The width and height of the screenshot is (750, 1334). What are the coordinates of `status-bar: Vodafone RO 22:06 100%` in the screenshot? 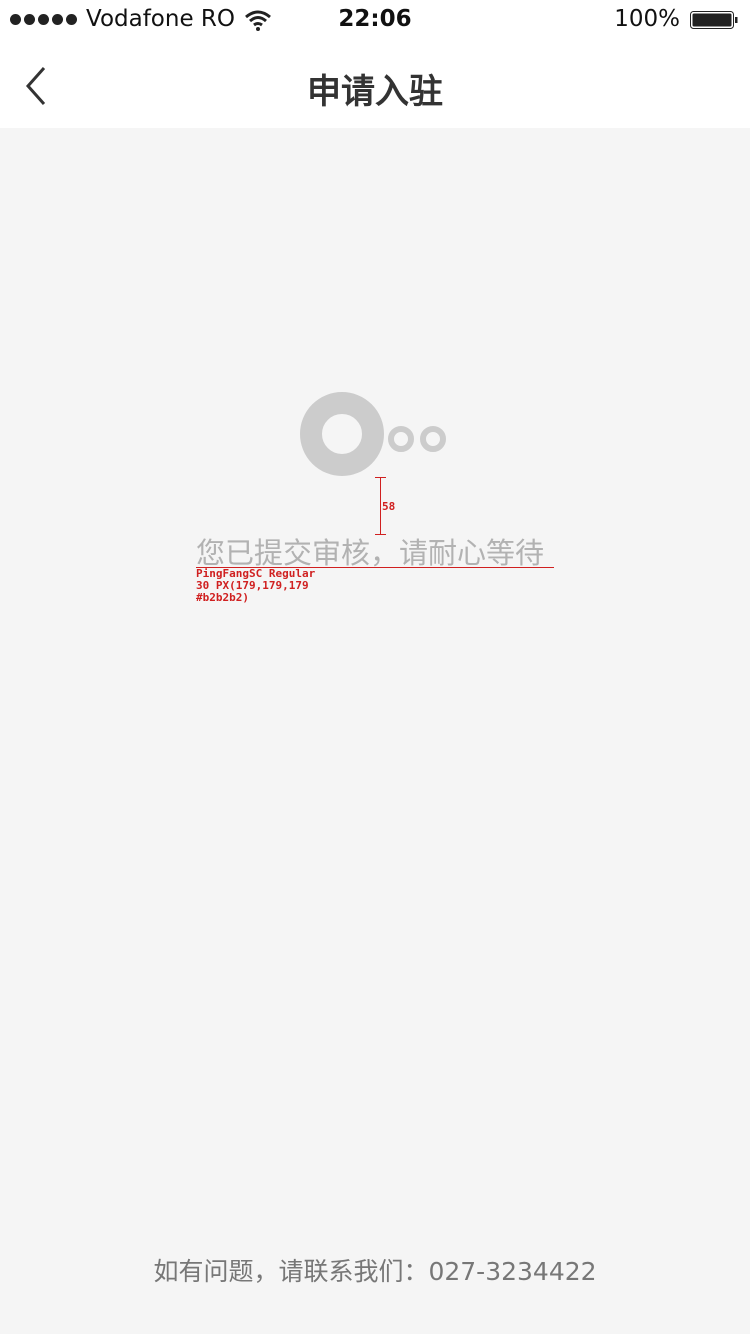 It's located at (375, 20).